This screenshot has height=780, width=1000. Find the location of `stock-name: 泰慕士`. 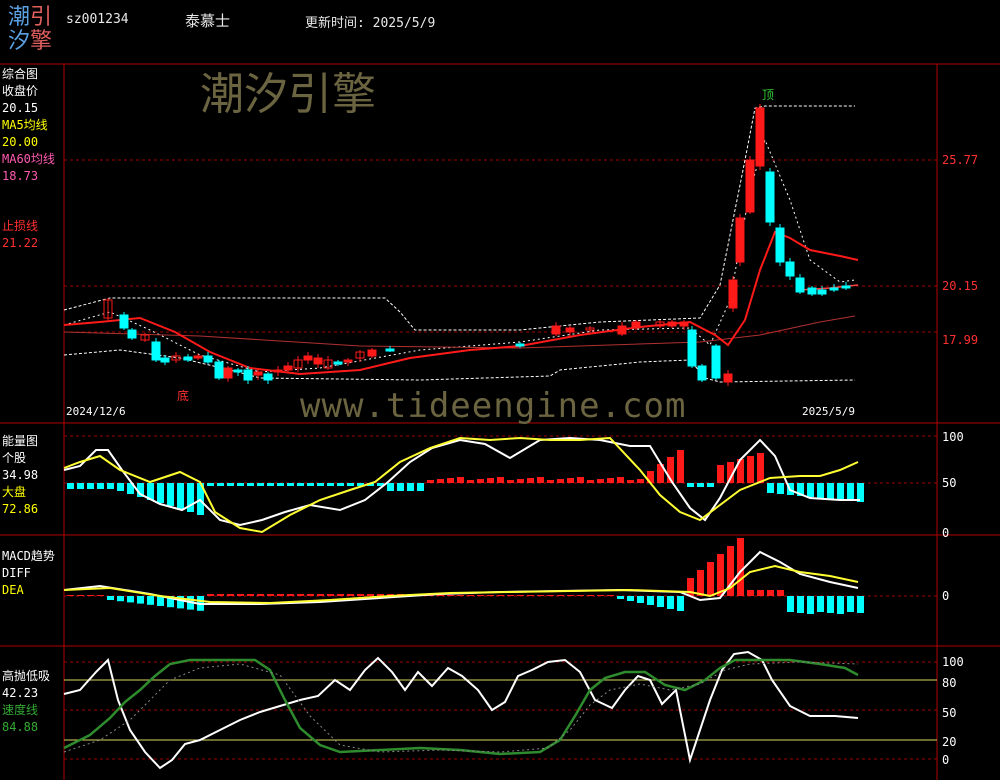

stock-name: 泰慕士 is located at coordinates (208, 21).